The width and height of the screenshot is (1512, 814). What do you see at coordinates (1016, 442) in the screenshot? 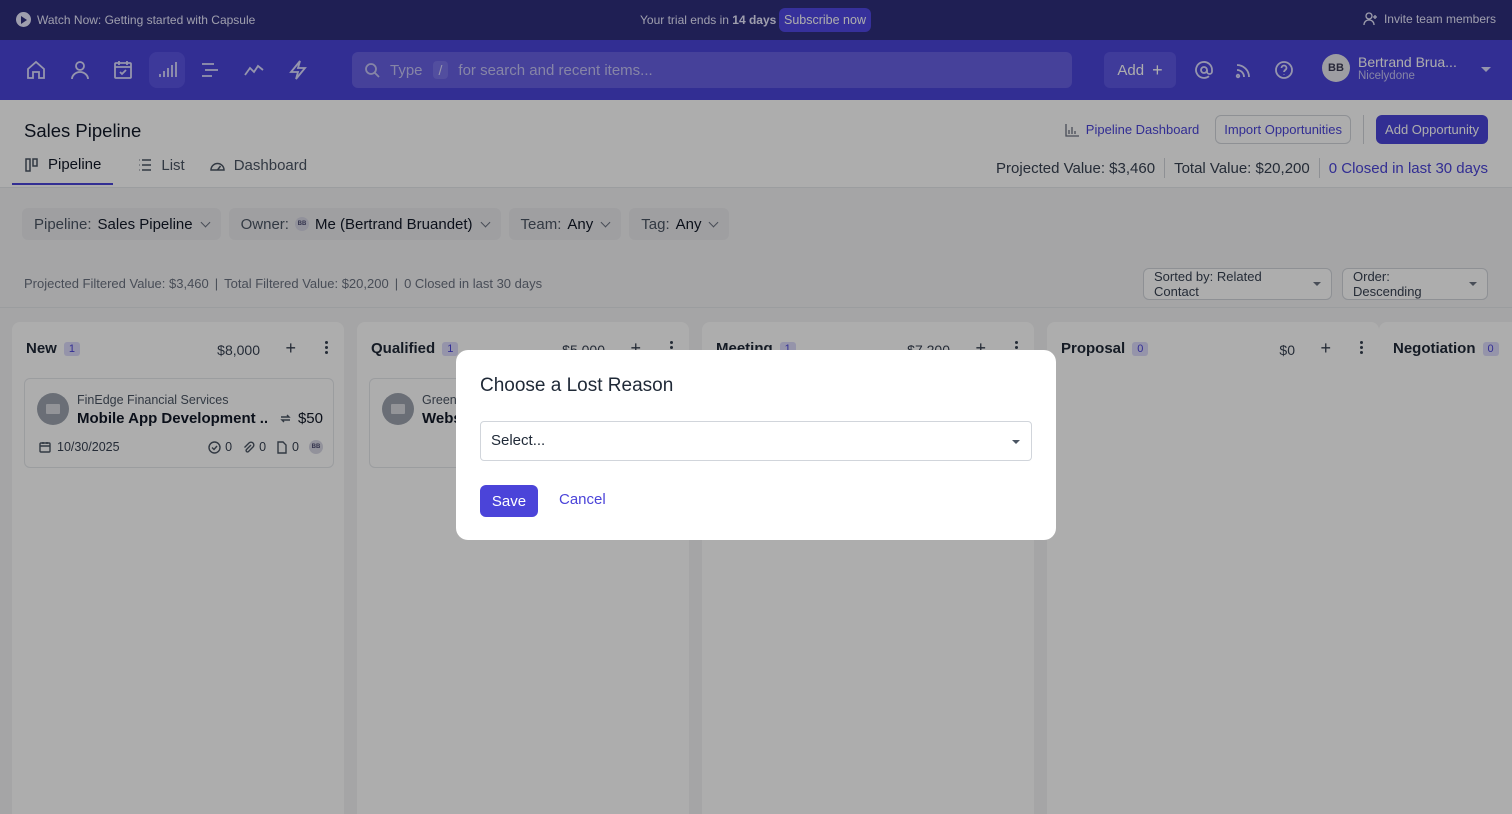
I see `caret-down-icon` at bounding box center [1016, 442].